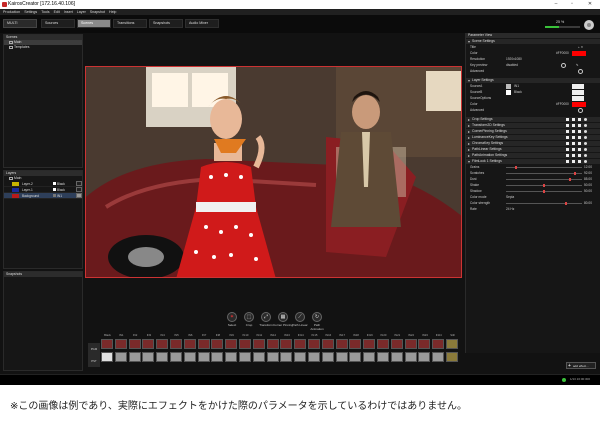 The image size is (600, 439). Describe the element at coordinates (58, 23) in the screenshot. I see `tab-sources: Sources` at that location.